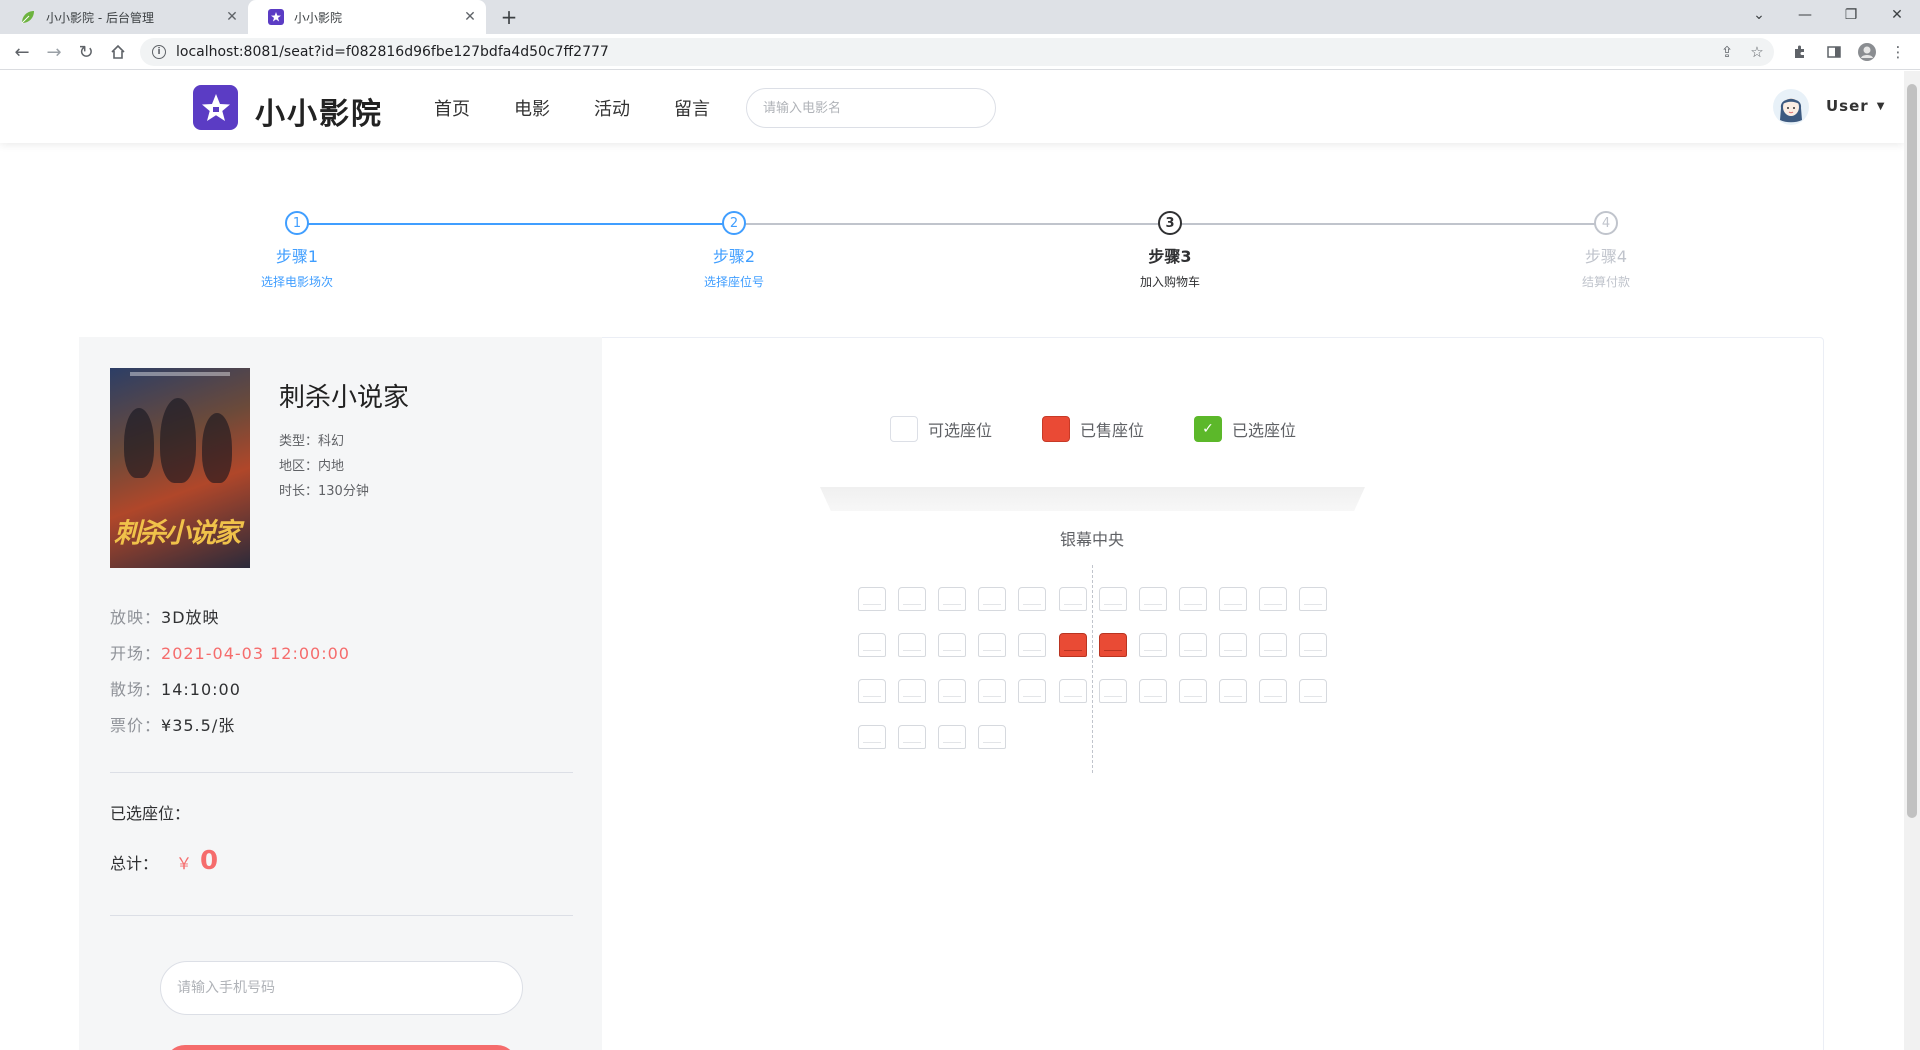  I want to click on end-value: 14:10:00, so click(201, 689).